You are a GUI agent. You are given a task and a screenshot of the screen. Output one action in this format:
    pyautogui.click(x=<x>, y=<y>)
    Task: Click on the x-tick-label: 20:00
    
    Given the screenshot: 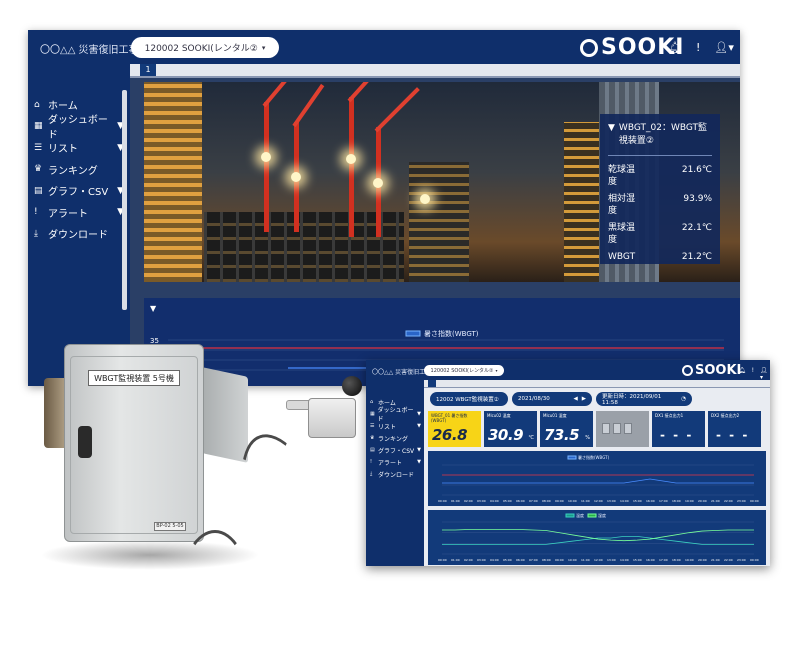 What is the action you would take?
    pyautogui.click(x=702, y=501)
    